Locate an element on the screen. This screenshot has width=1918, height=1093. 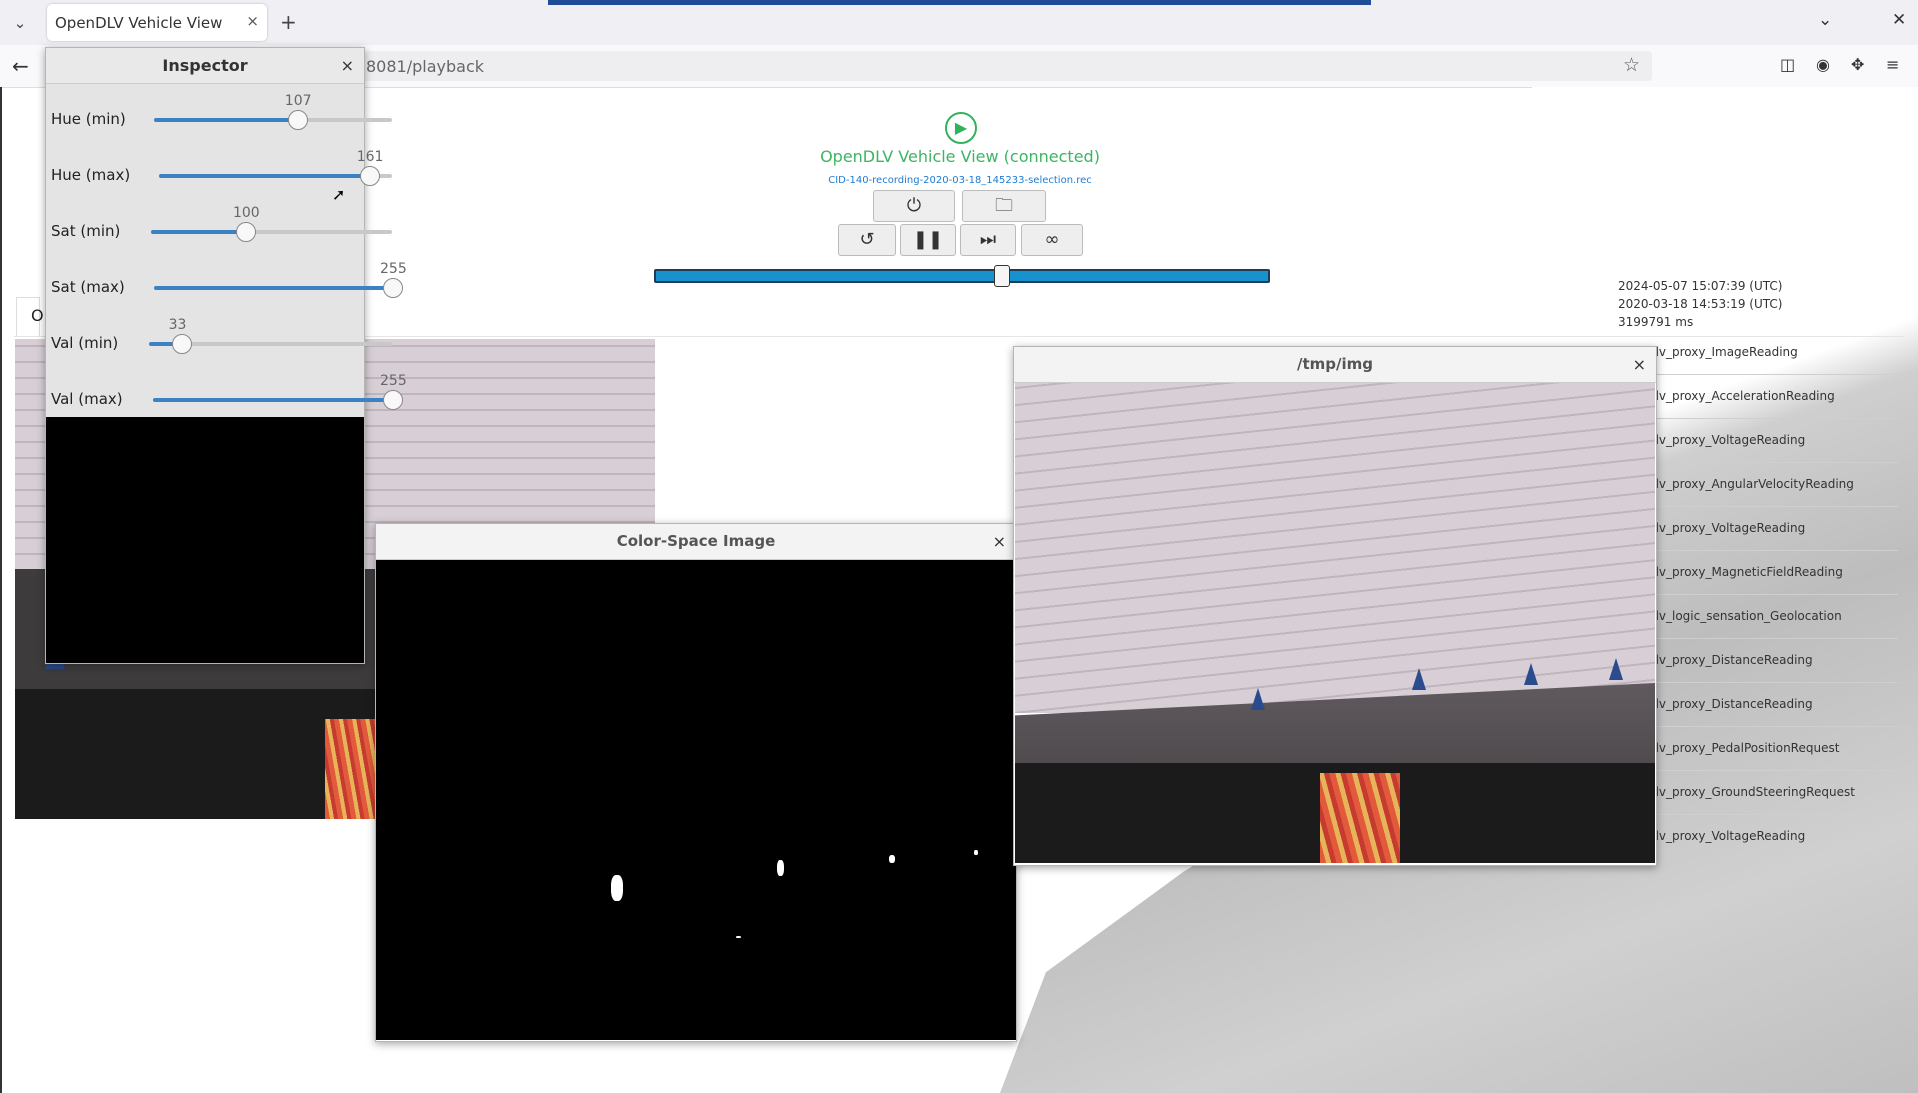
loop-button: ∞ is located at coordinates (1052, 240).